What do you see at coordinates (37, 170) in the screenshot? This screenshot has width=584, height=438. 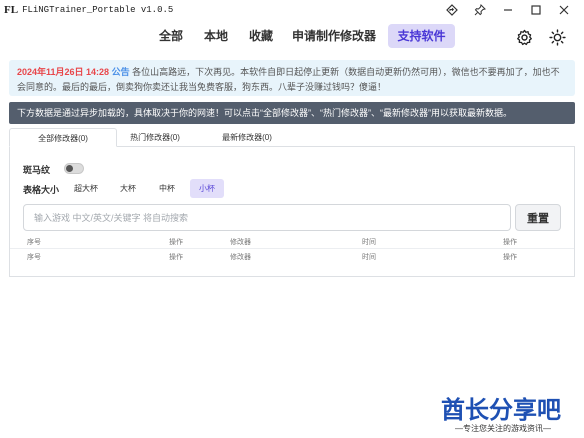 I see `zebra-stripe-label: 斑马纹` at bounding box center [37, 170].